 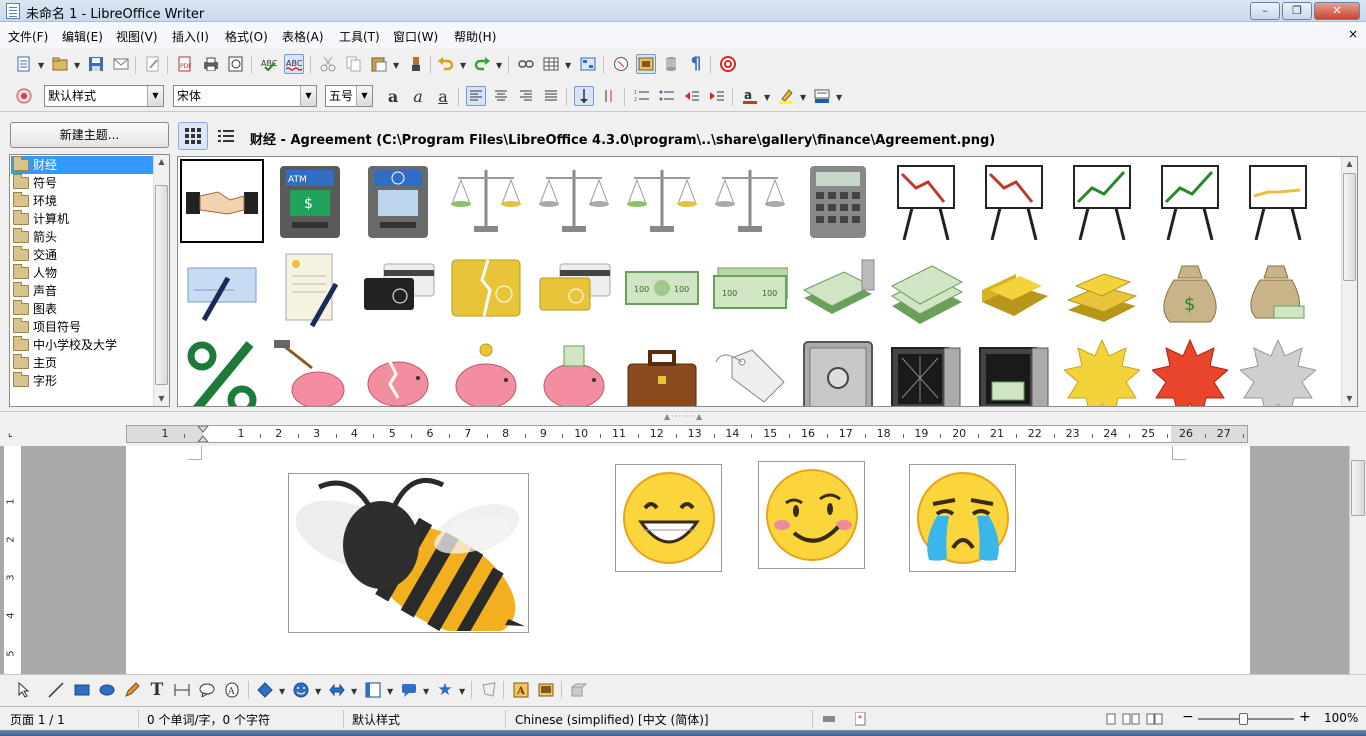 I want to click on smirk-emoji-image, so click(x=811, y=515).